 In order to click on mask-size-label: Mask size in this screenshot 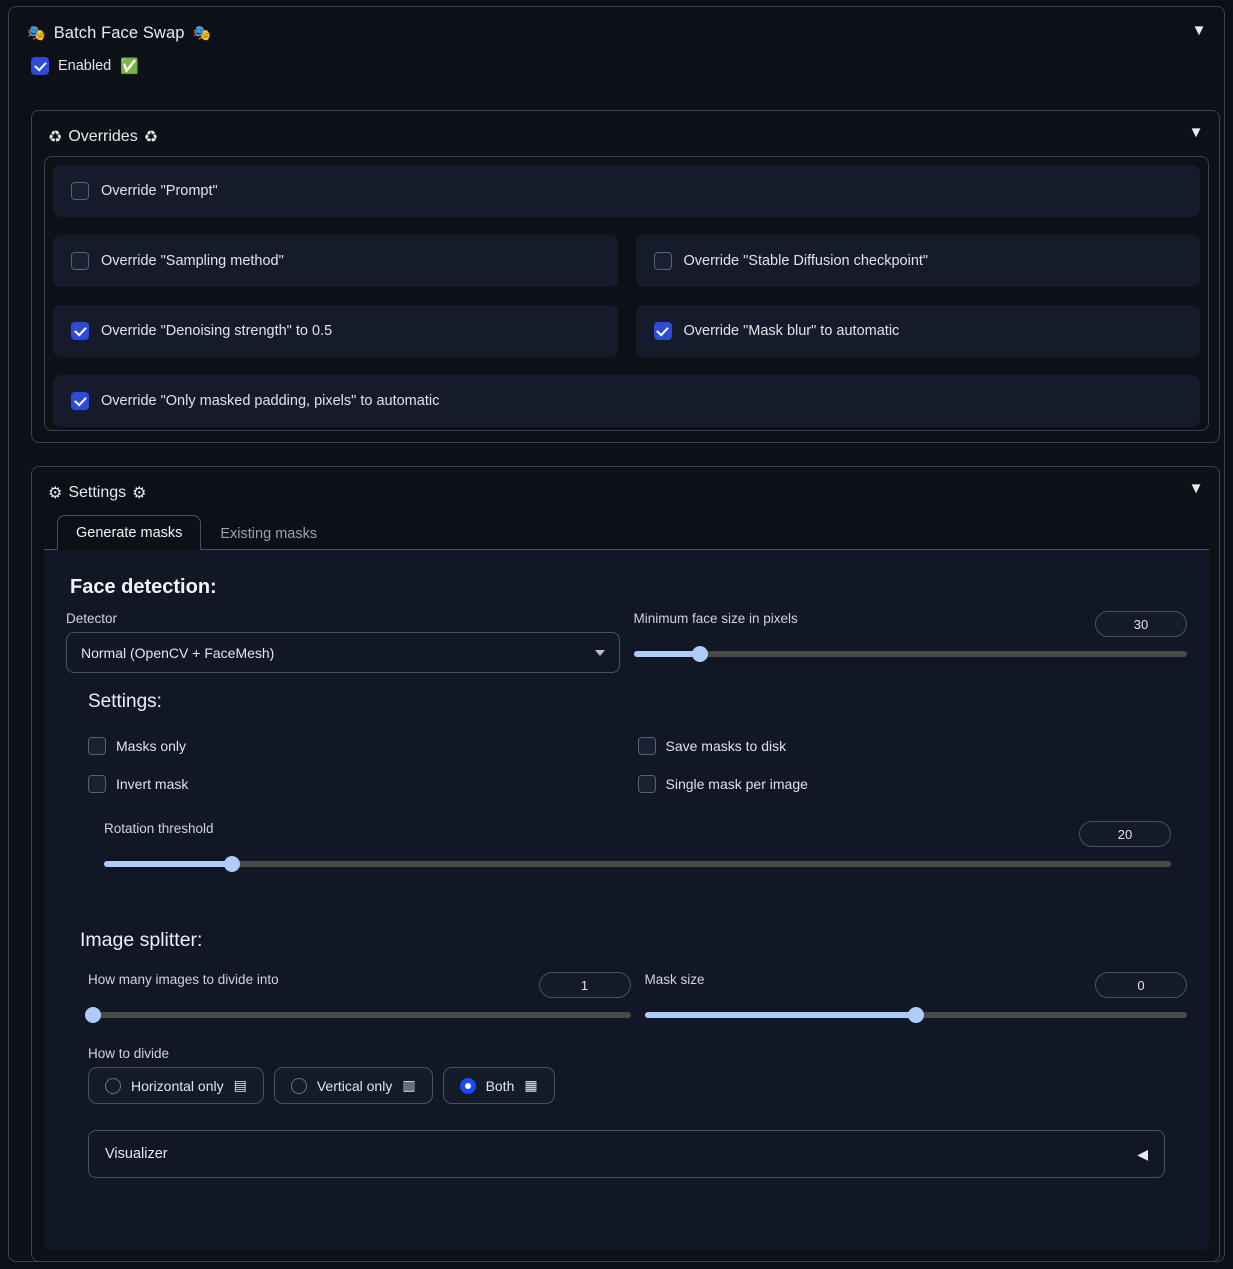, I will do `click(674, 979)`.